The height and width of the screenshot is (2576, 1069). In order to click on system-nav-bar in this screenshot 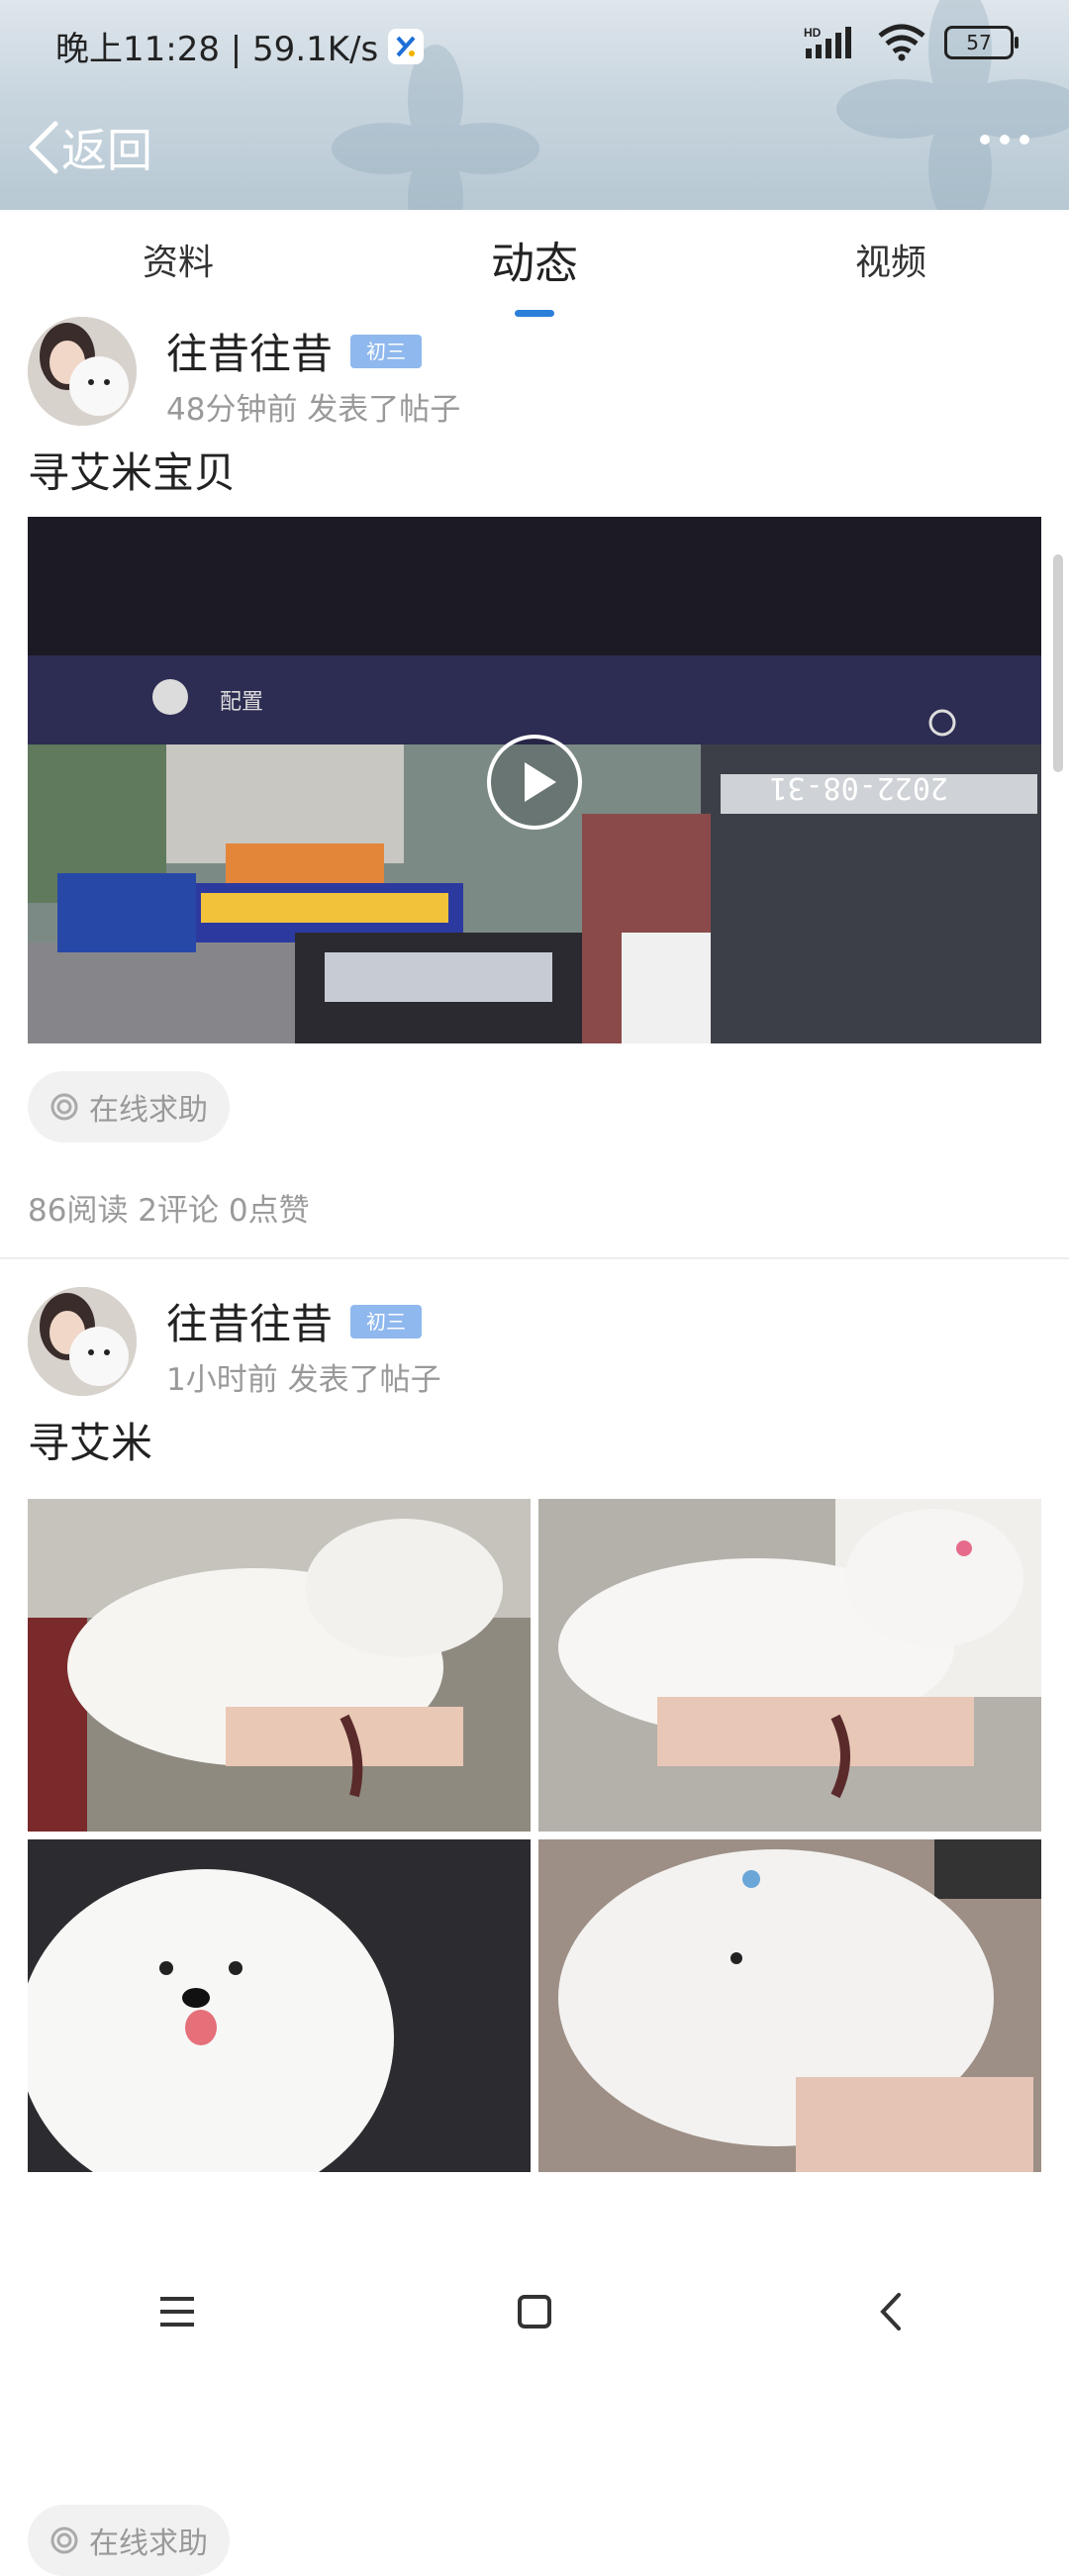, I will do `click(534, 2312)`.